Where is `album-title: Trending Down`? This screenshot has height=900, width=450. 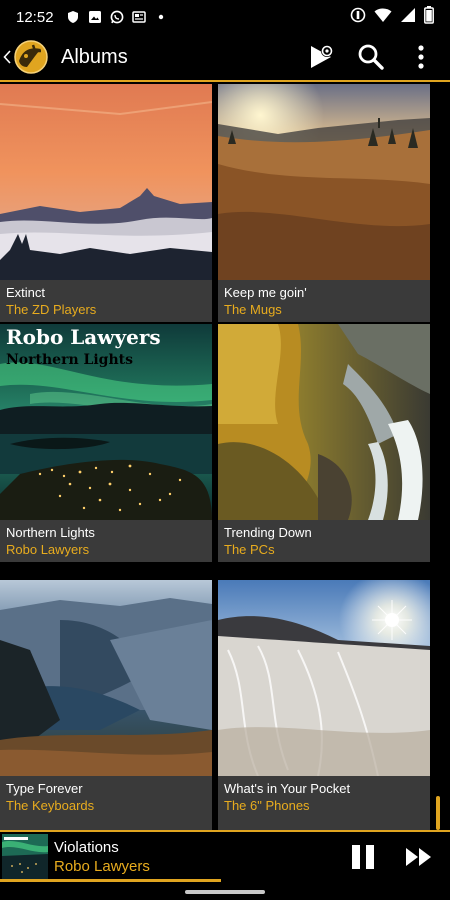 album-title: Trending Down is located at coordinates (268, 532).